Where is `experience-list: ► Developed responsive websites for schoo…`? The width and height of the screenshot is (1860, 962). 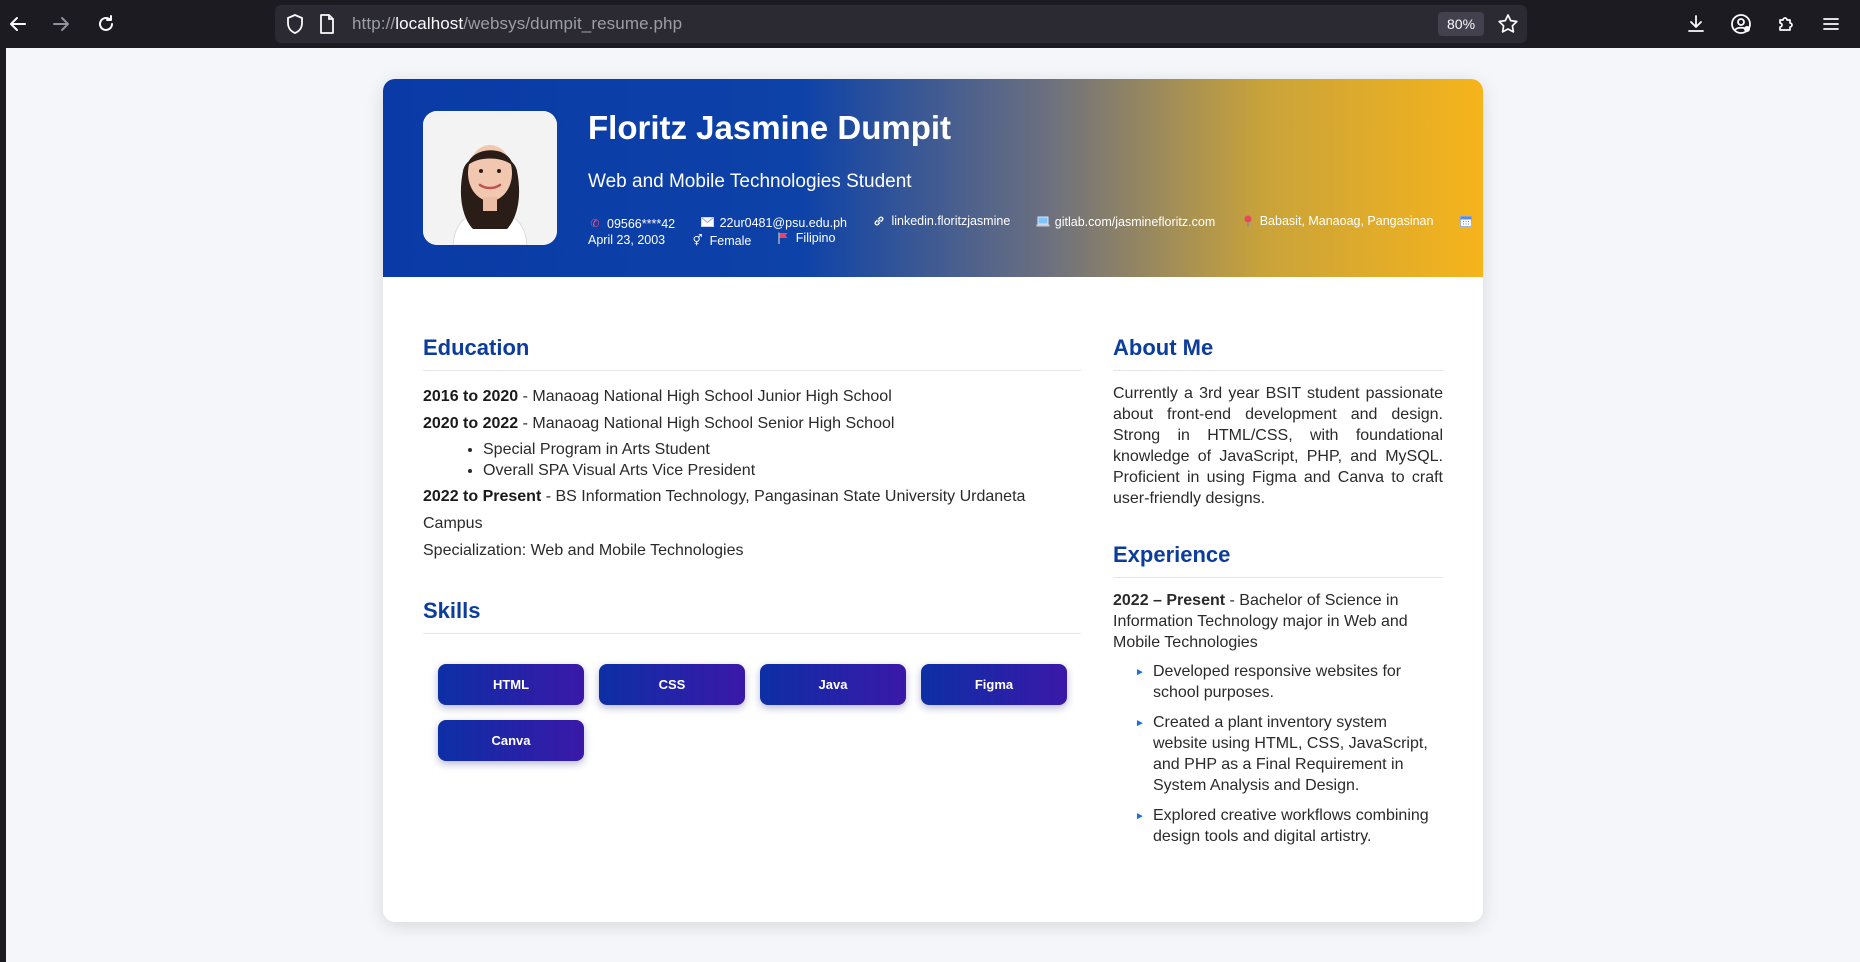
experience-list: ► Developed responsive websites for schoo… is located at coordinates (1289, 754).